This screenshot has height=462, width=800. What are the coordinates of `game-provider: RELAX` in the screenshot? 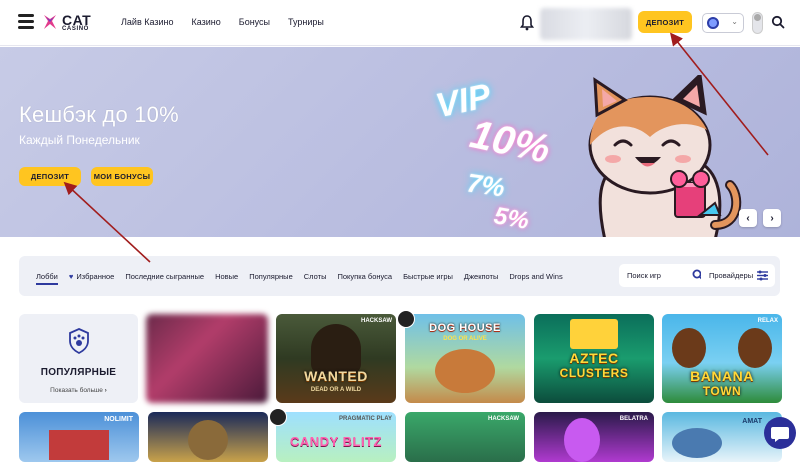 It's located at (767, 321).